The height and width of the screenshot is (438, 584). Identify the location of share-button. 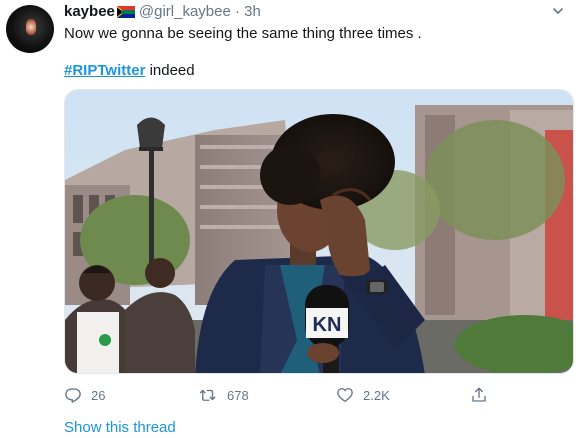
(479, 395).